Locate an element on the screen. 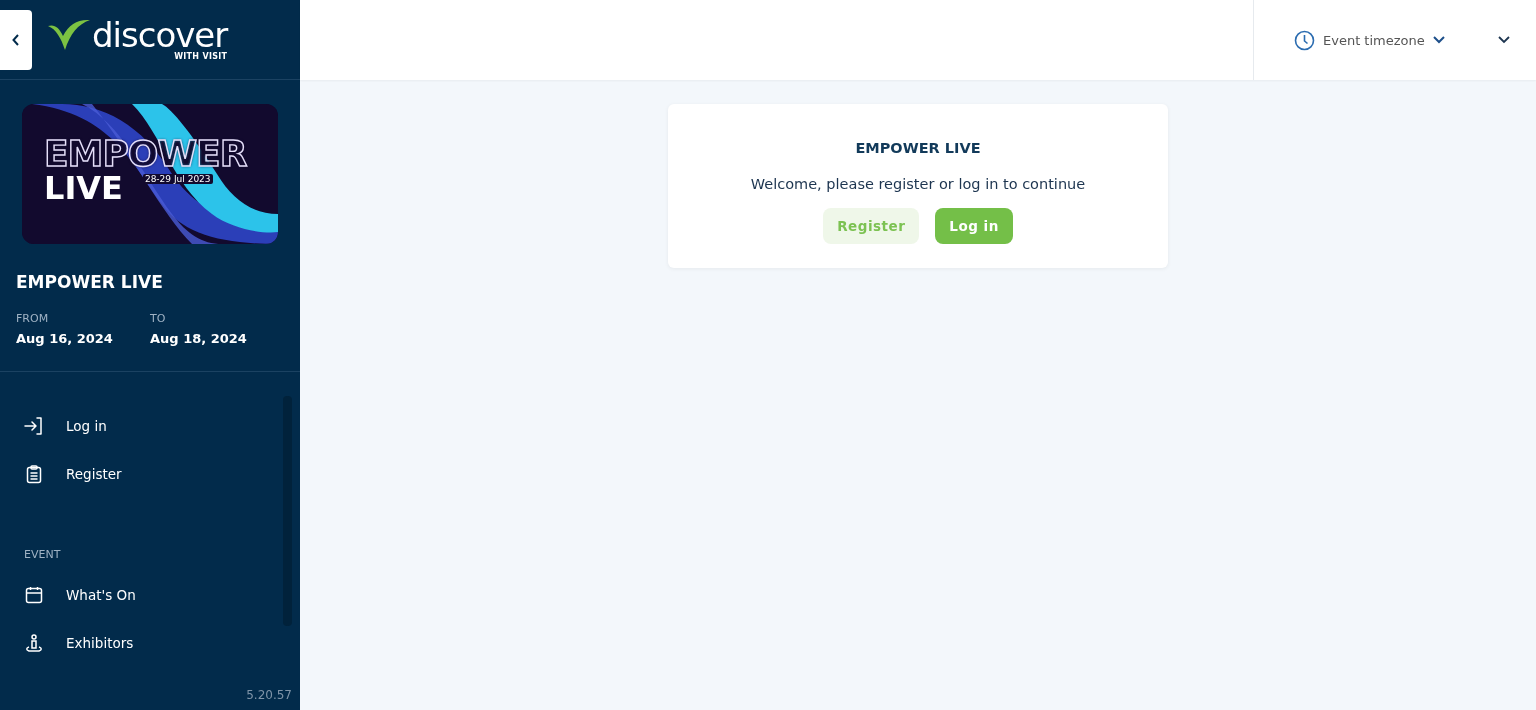 Image resolution: width=1536 pixels, height=710 pixels. nav-item: Exhibitors is located at coordinates (141, 643).